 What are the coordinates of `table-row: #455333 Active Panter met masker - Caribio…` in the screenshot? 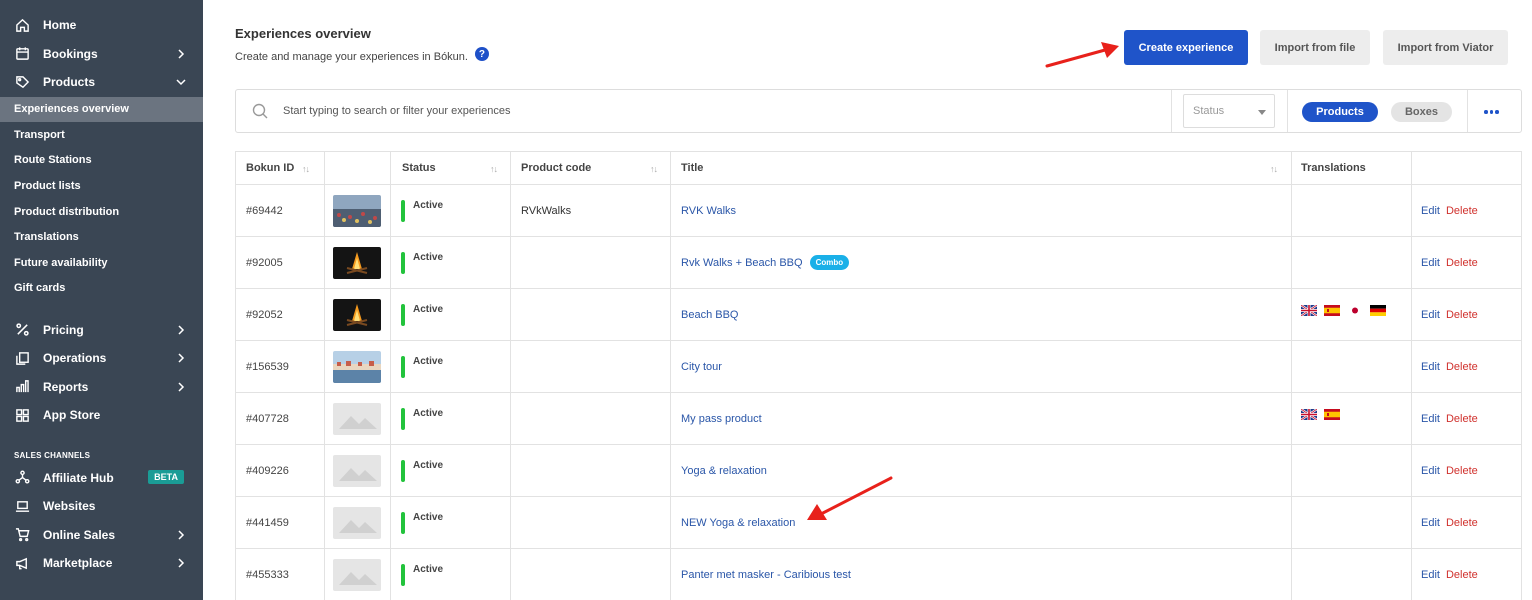 It's located at (878, 574).